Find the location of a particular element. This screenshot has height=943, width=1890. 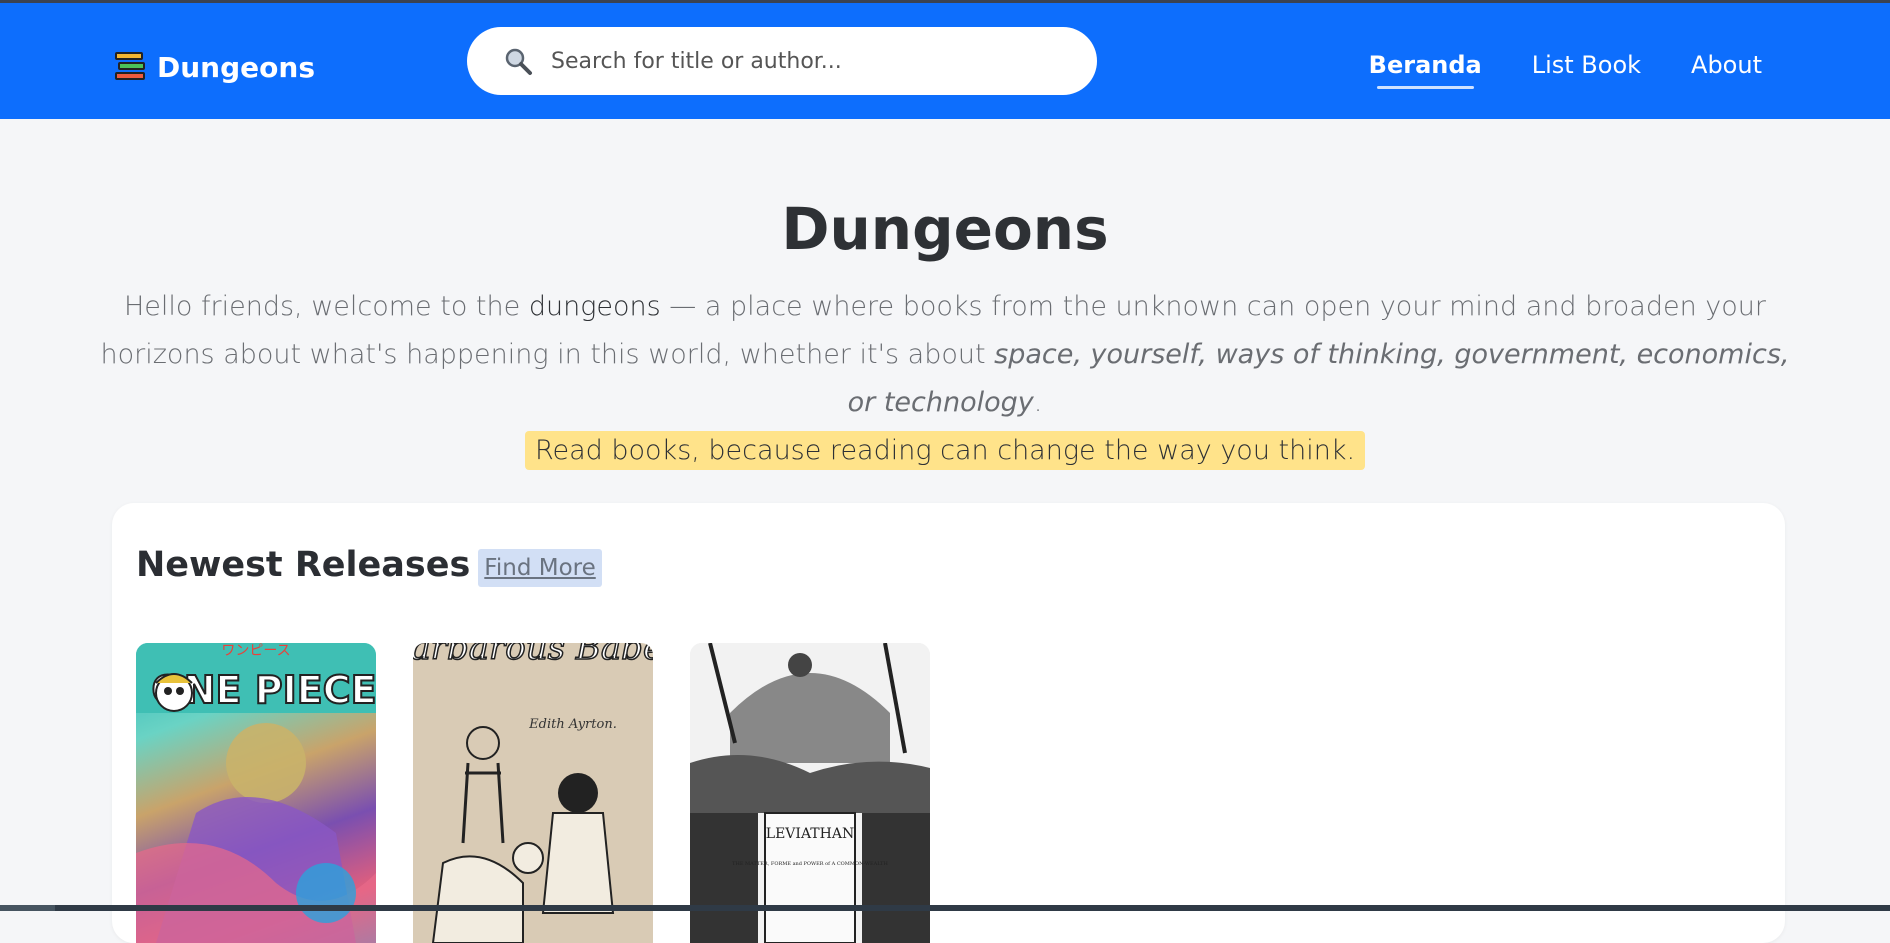

brand-logo-link: Dungeons is located at coordinates (215, 67).